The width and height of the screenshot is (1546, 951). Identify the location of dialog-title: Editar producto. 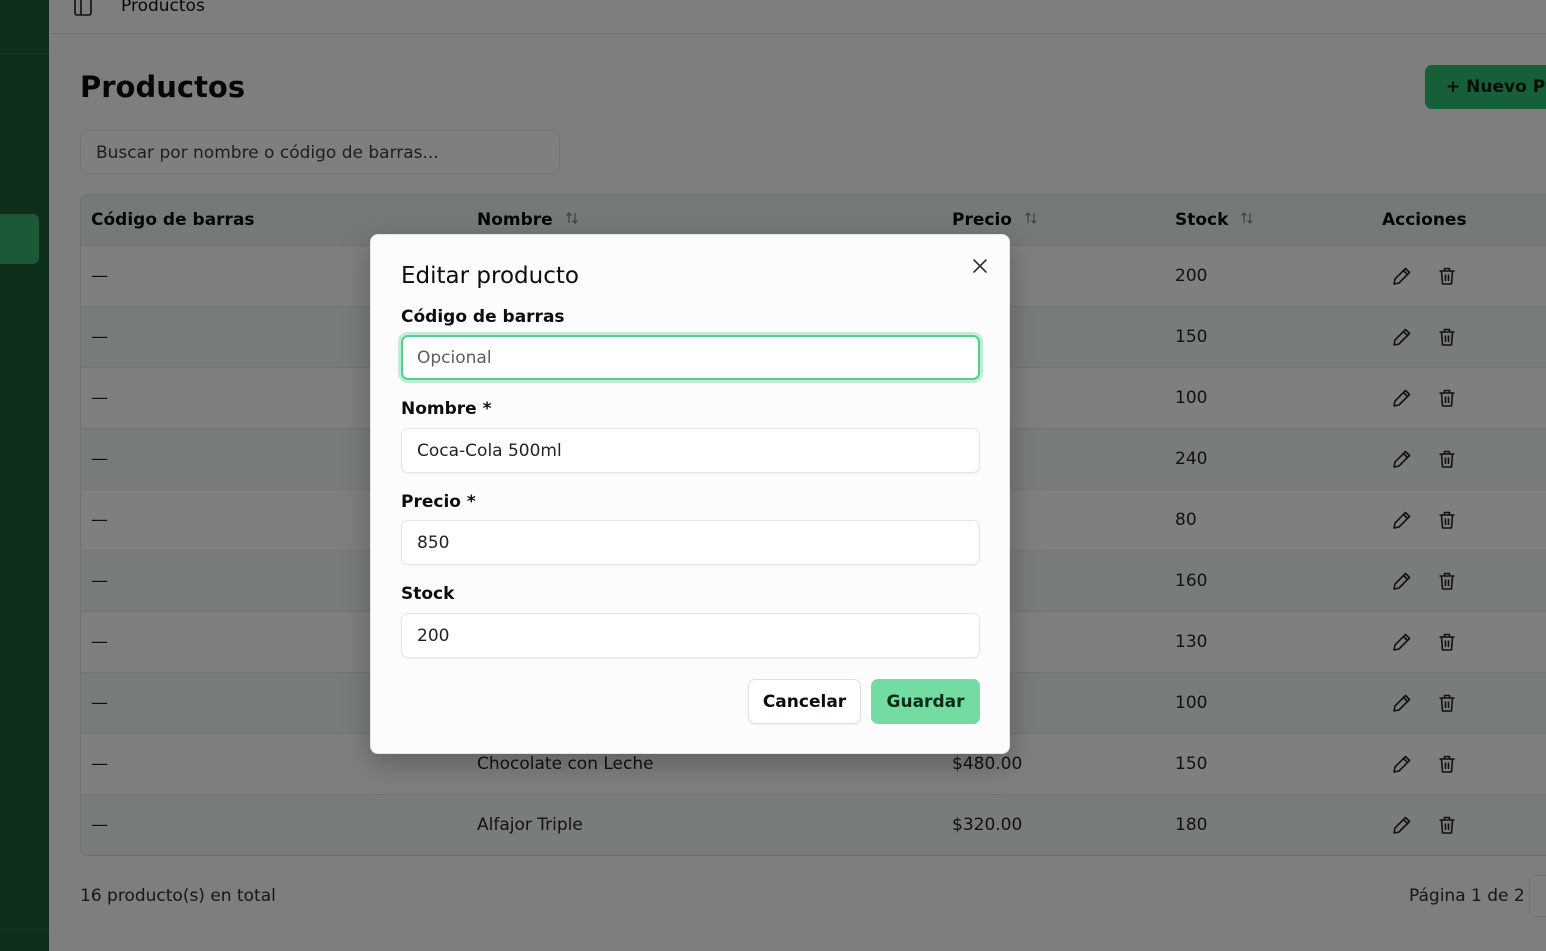
(490, 276).